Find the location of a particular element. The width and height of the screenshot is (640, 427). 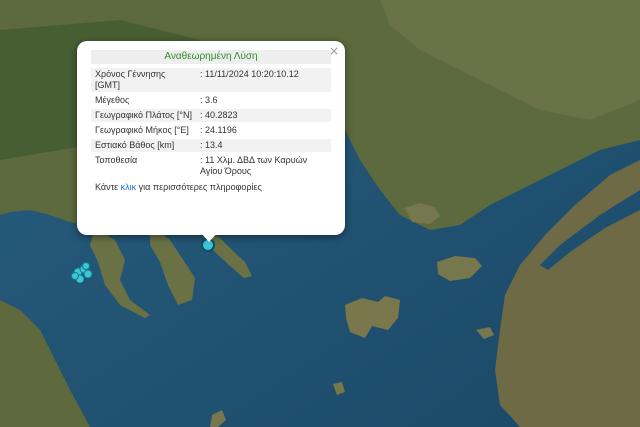

row-value: : 24.1196 is located at coordinates (218, 130).